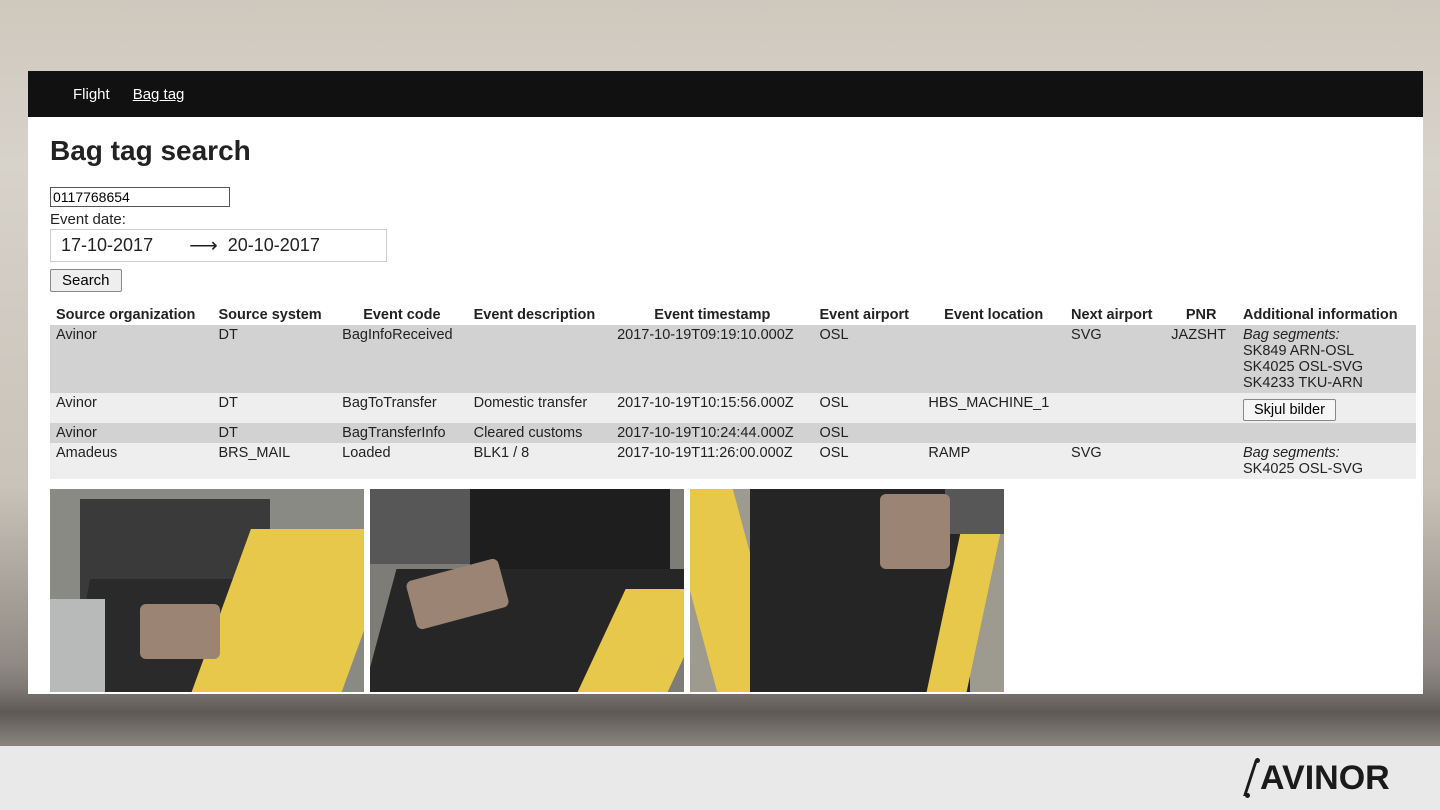 This screenshot has width=1440, height=810. What do you see at coordinates (1112, 315) in the screenshot?
I see `col-next-airport: Next airport` at bounding box center [1112, 315].